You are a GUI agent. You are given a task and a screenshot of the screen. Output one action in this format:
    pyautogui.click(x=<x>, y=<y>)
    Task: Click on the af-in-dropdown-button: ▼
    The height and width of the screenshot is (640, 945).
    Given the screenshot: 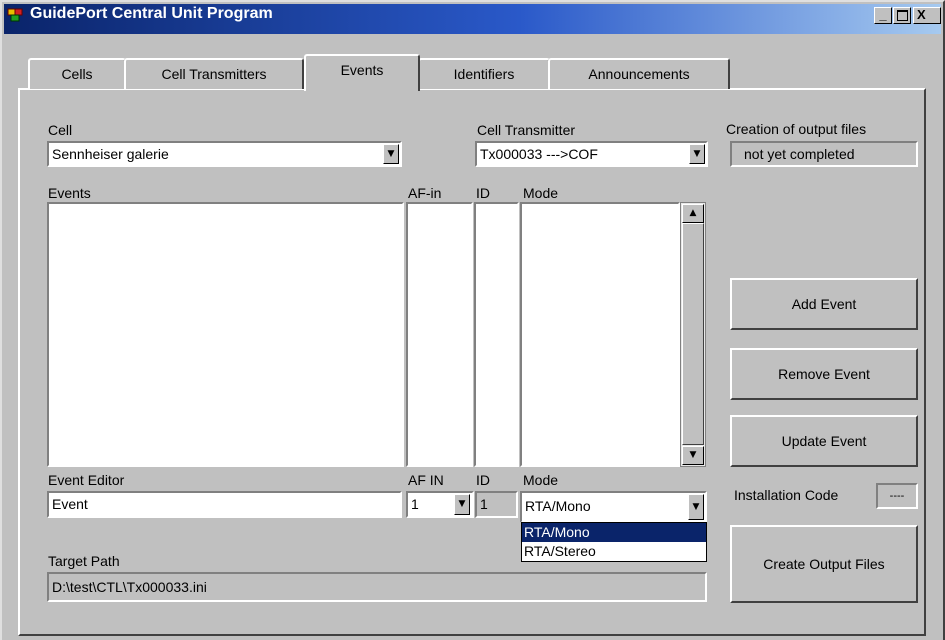 What is the action you would take?
    pyautogui.click(x=462, y=504)
    